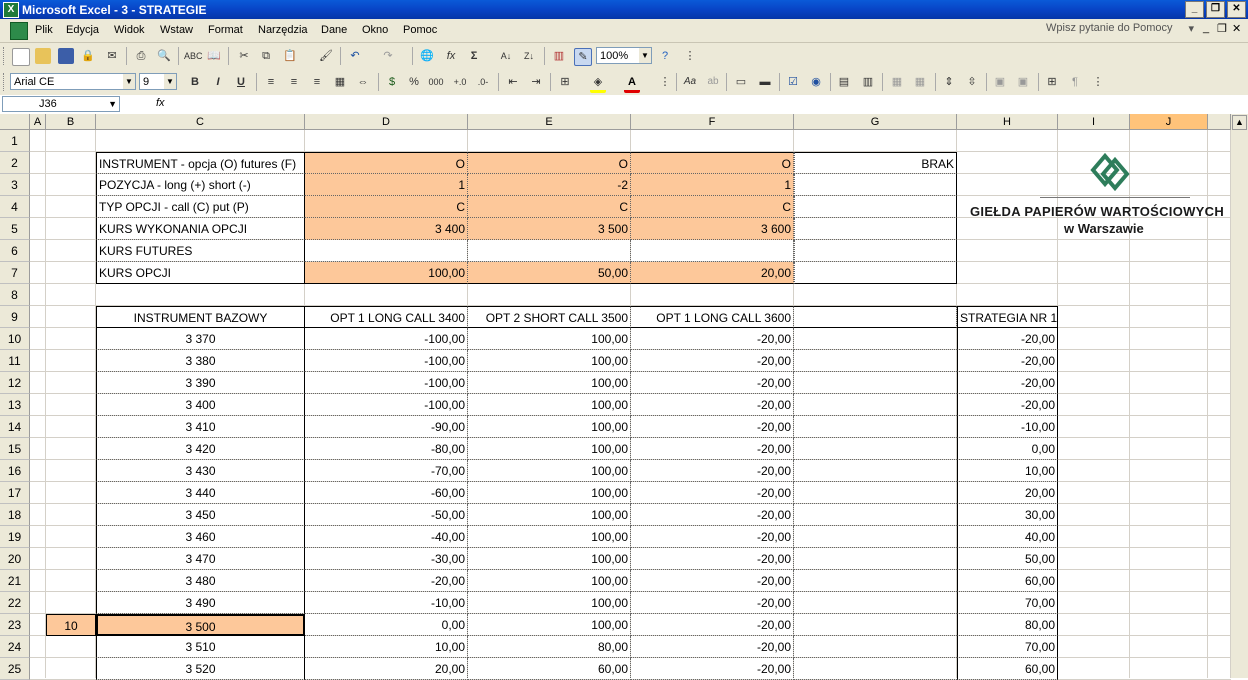 The height and width of the screenshot is (680, 1248). I want to click on doc-restore-button: ❐, so click(1222, 28).